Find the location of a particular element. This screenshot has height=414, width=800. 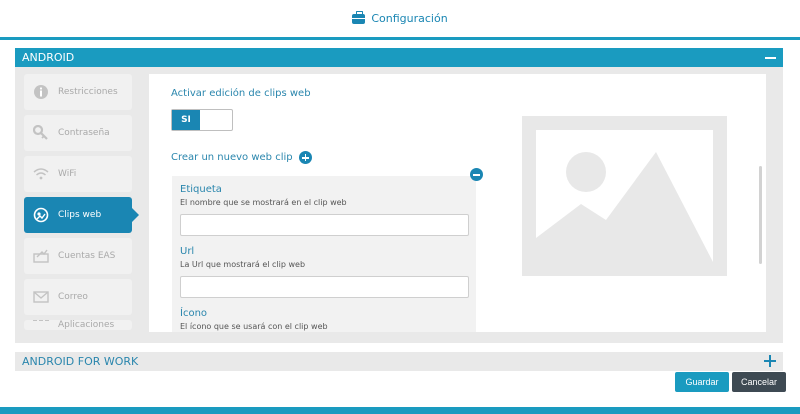

wifi-icon is located at coordinates (41, 174).